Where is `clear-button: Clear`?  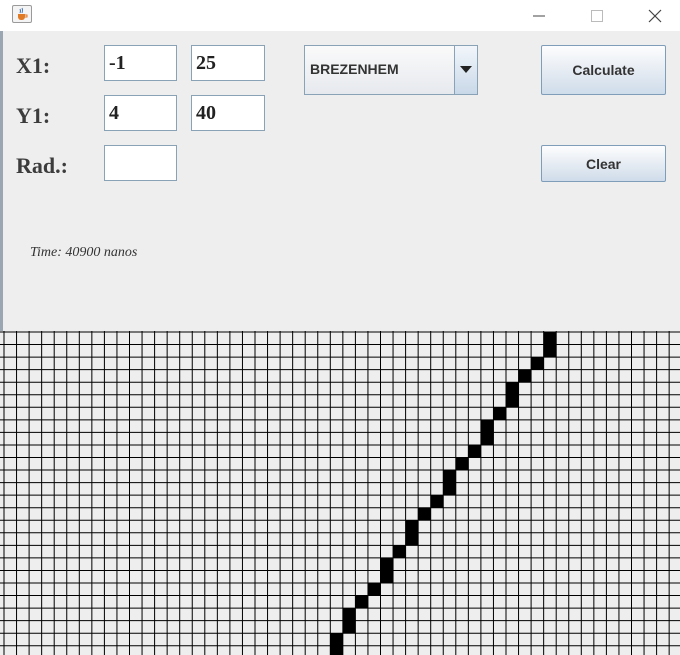 clear-button: Clear is located at coordinates (603, 163).